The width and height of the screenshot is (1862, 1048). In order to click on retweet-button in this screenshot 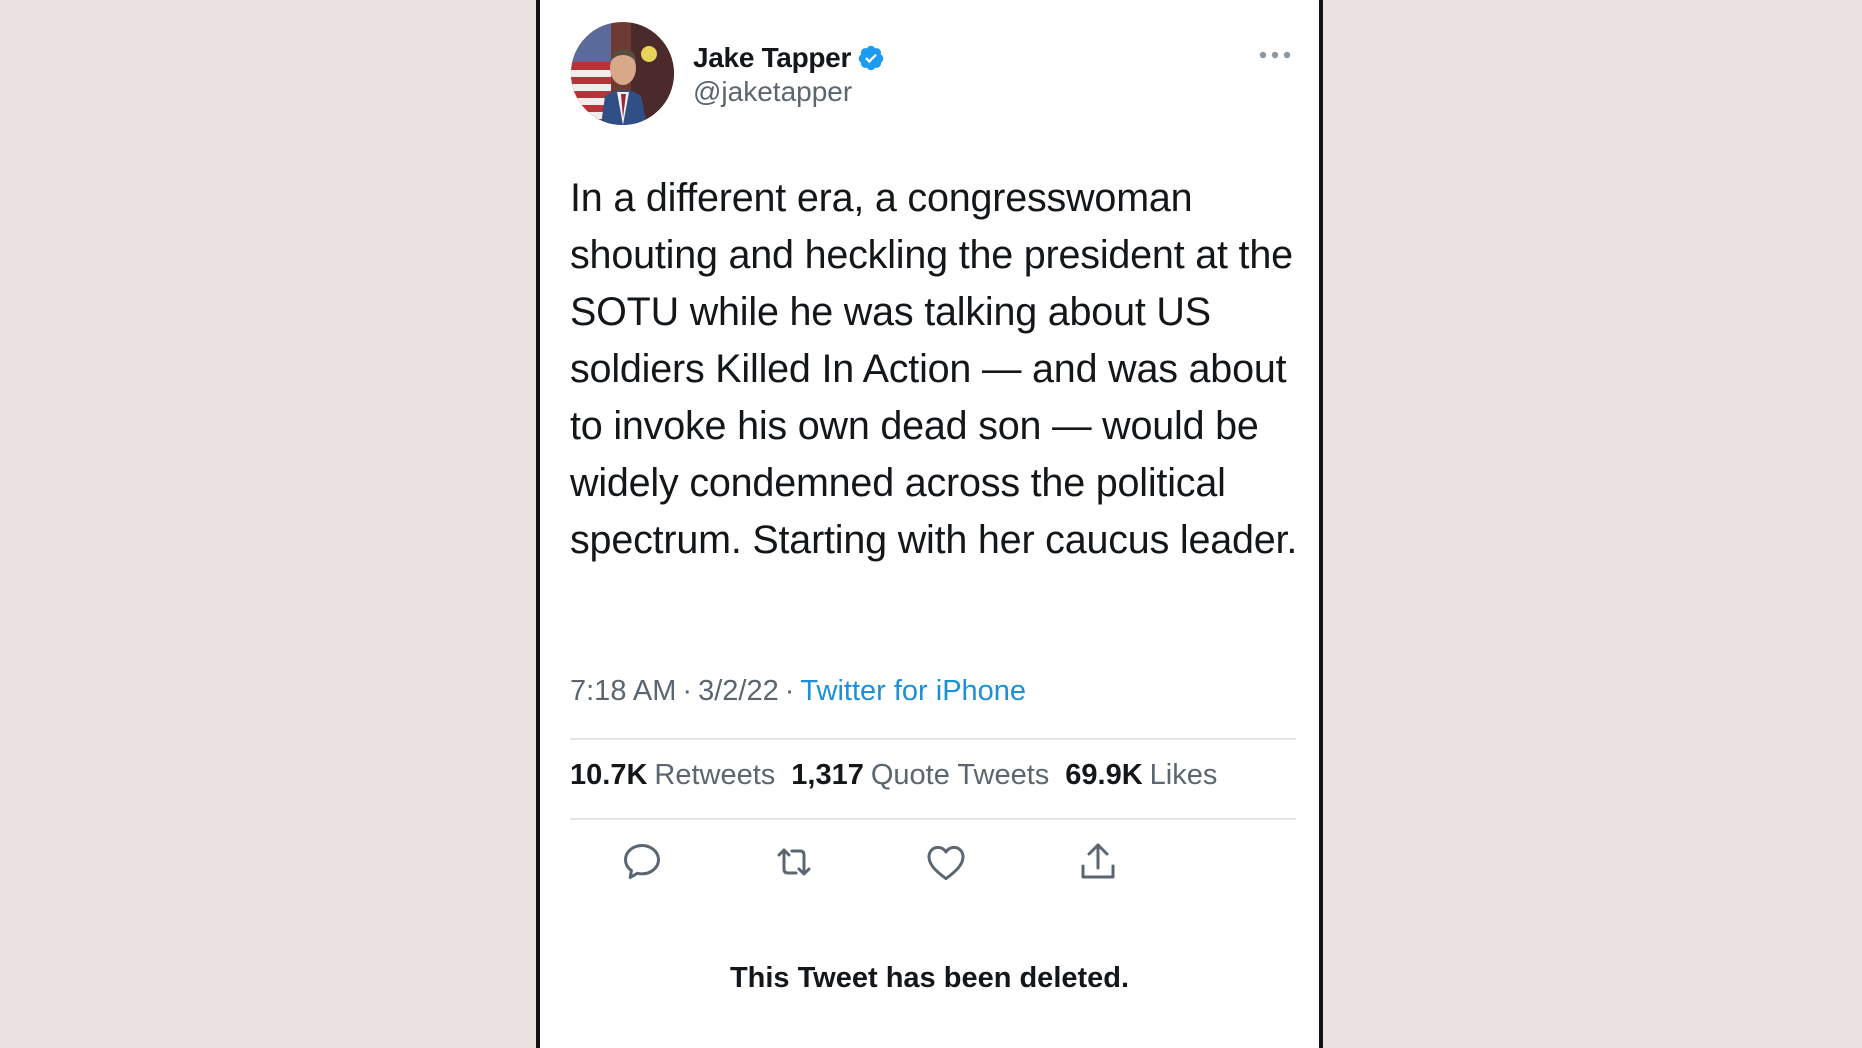, I will do `click(794, 862)`.